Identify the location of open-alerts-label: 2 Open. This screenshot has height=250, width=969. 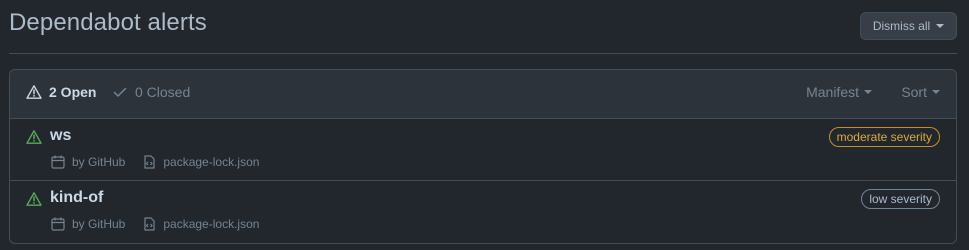
(73, 92).